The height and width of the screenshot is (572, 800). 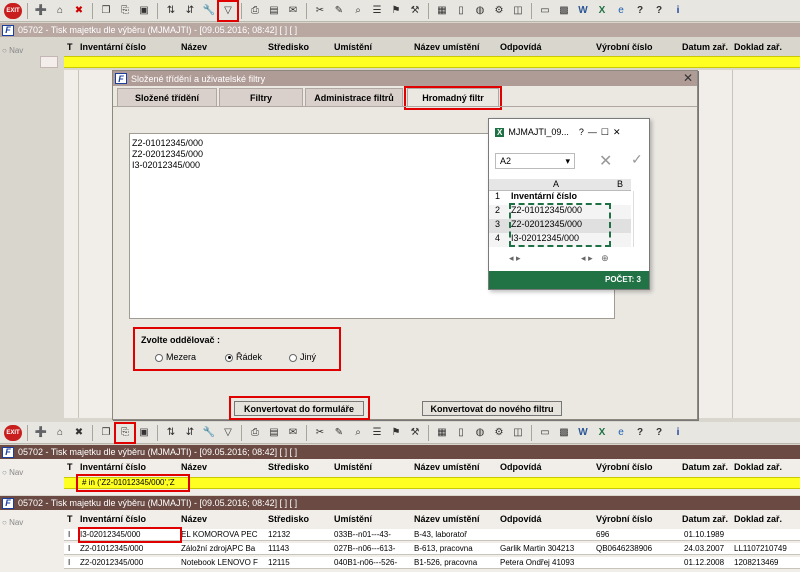 I want to click on radio-jiny, so click(x=293, y=357).